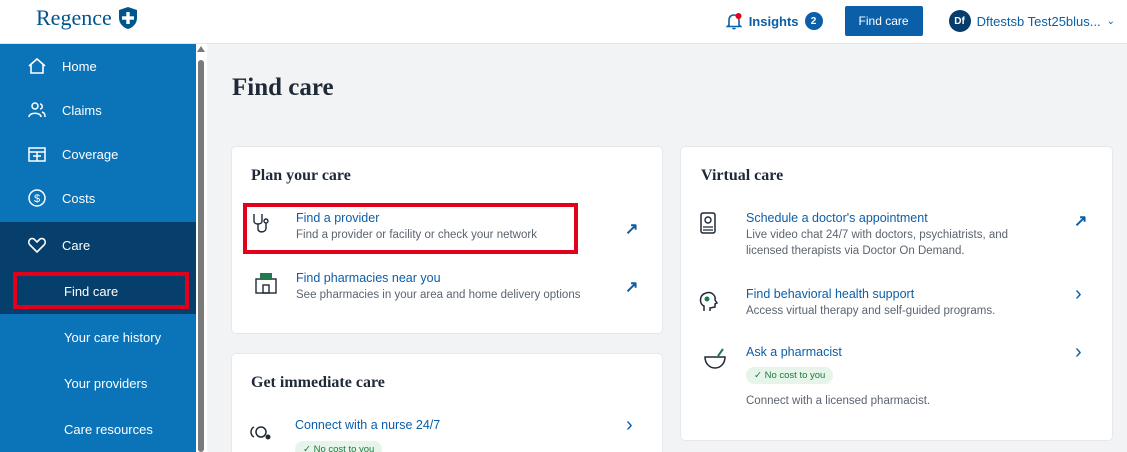 This screenshot has width=1127, height=452. What do you see at coordinates (283, 87) in the screenshot?
I see `page-title: Find care` at bounding box center [283, 87].